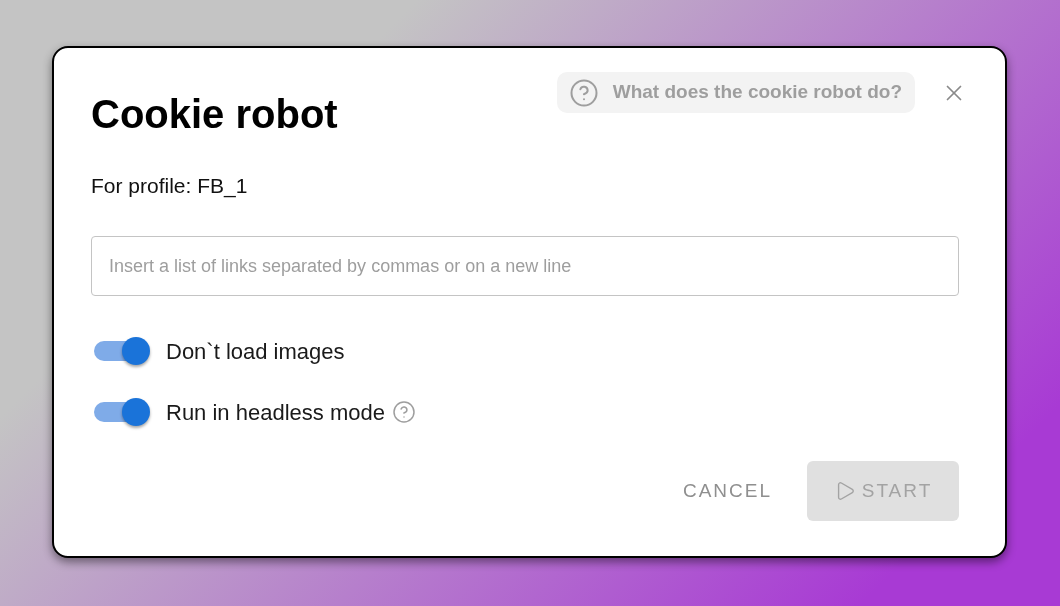 The width and height of the screenshot is (1060, 606). What do you see at coordinates (735, 92) in the screenshot?
I see `help-link: What does the cookie robot do?` at bounding box center [735, 92].